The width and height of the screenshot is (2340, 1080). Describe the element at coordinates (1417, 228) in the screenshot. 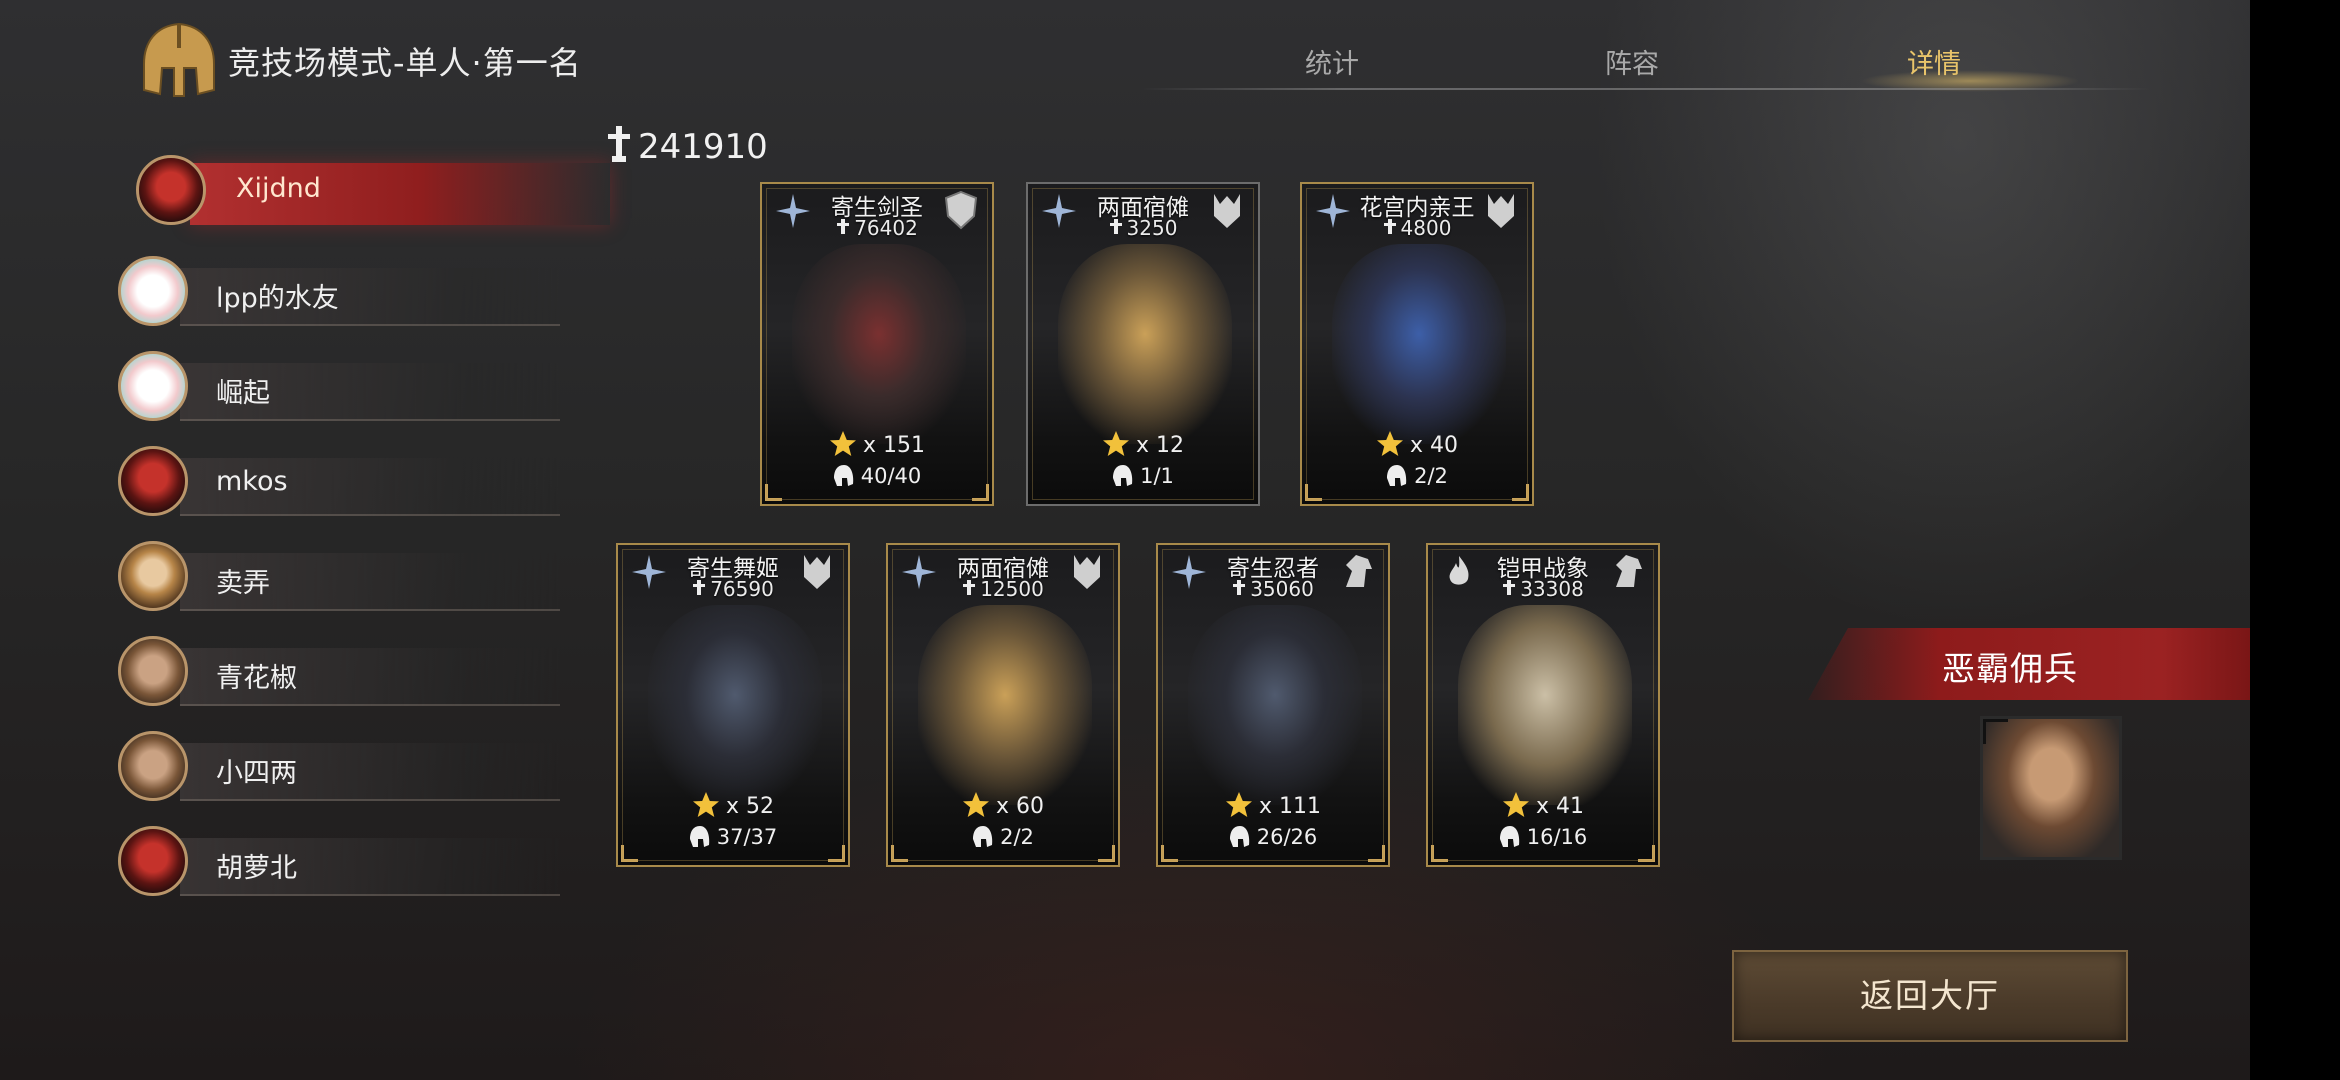

I see `unit-power: 4800` at that location.